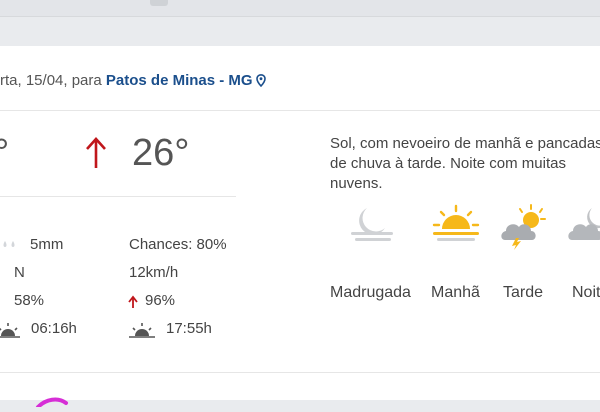 This screenshot has width=600, height=412. I want to click on temps-divider, so click(118, 196).